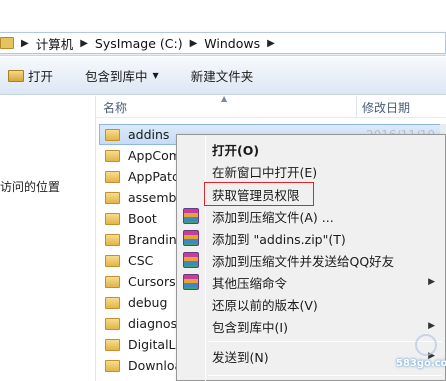  What do you see at coordinates (279, 239) in the screenshot?
I see `menu-item-label: 添加到 "addins.zip"(T)` at bounding box center [279, 239].